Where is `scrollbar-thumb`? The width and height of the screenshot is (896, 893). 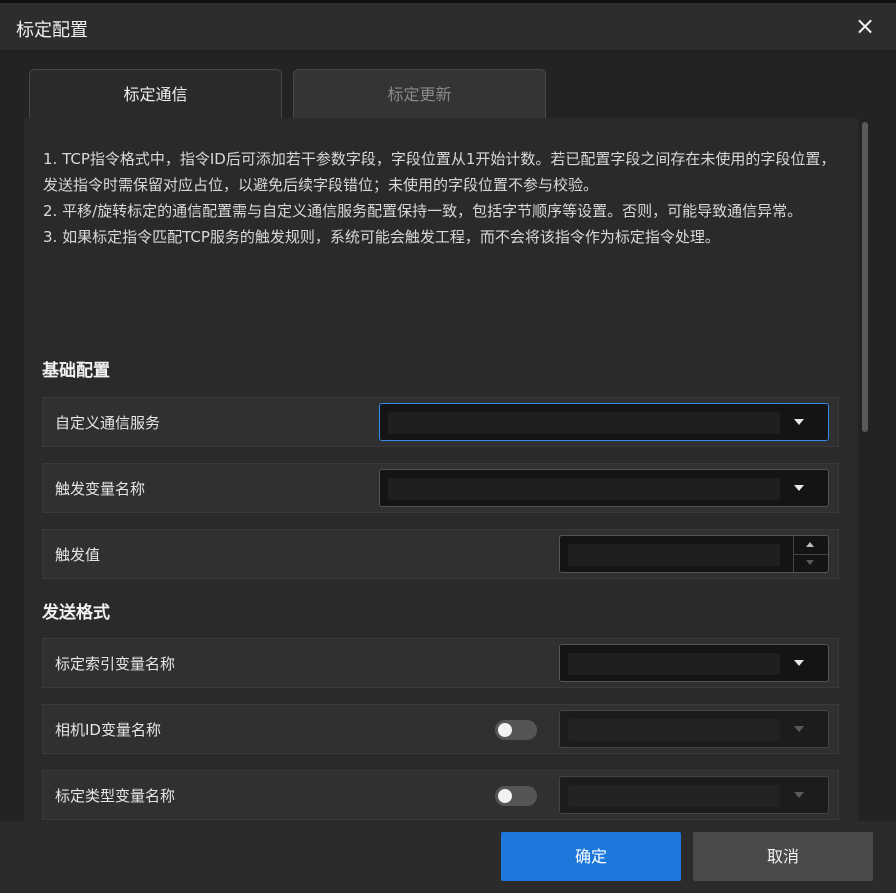 scrollbar-thumb is located at coordinates (865, 277).